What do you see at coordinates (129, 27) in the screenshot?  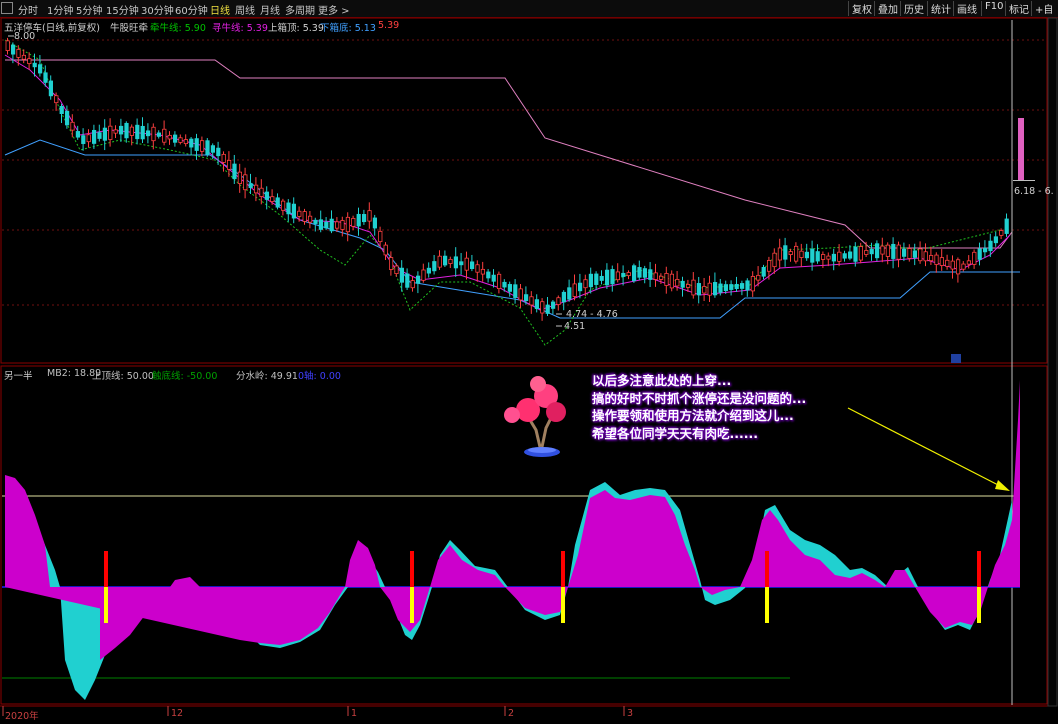 I see `indicator-name: 牛股旺牵` at bounding box center [129, 27].